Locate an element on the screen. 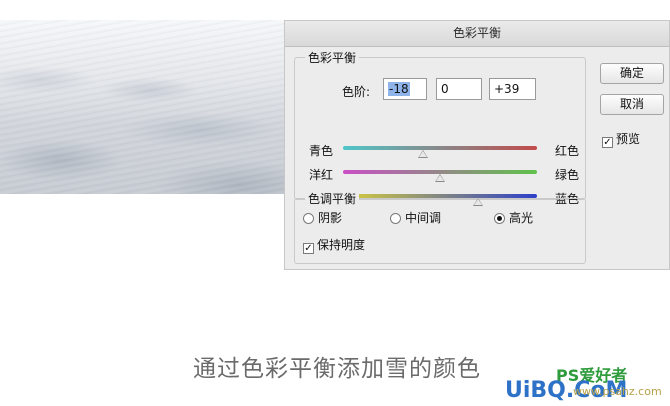 This screenshot has width=670, height=406. green-label: 绿色 is located at coordinates (567, 175).